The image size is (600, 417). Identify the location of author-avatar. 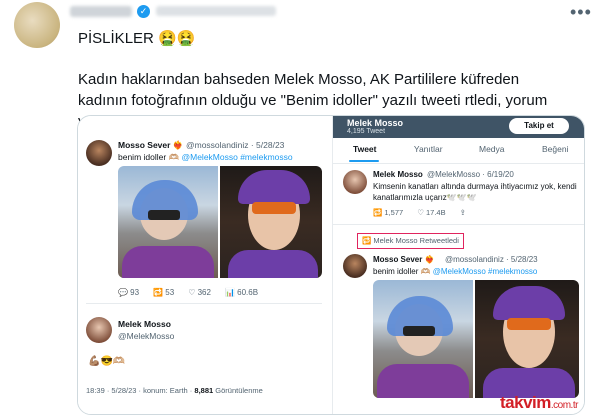
(37, 25).